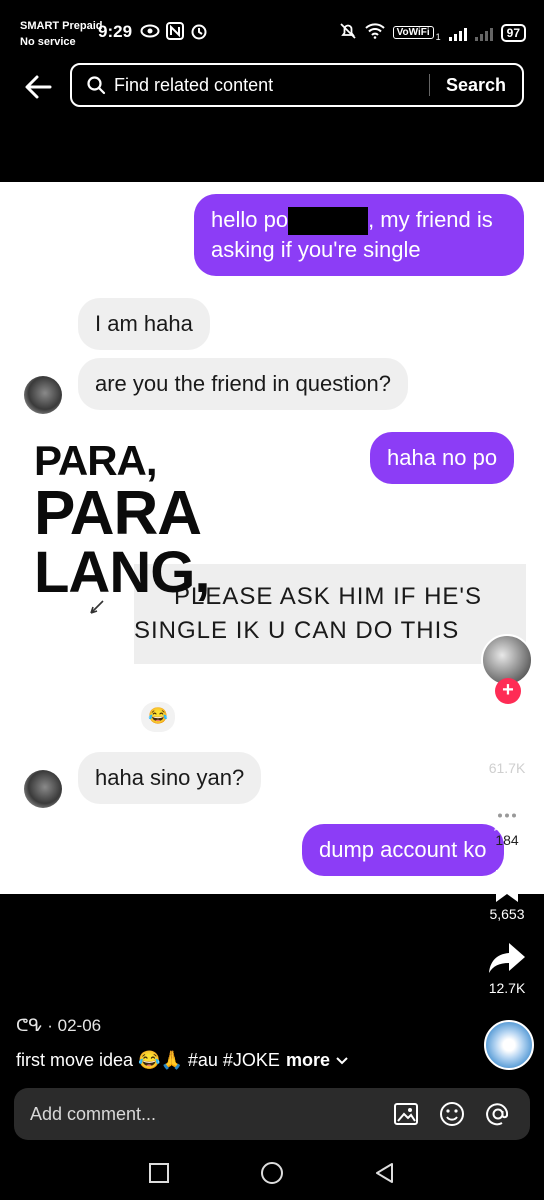  I want to click on share-icon, so click(507, 958).